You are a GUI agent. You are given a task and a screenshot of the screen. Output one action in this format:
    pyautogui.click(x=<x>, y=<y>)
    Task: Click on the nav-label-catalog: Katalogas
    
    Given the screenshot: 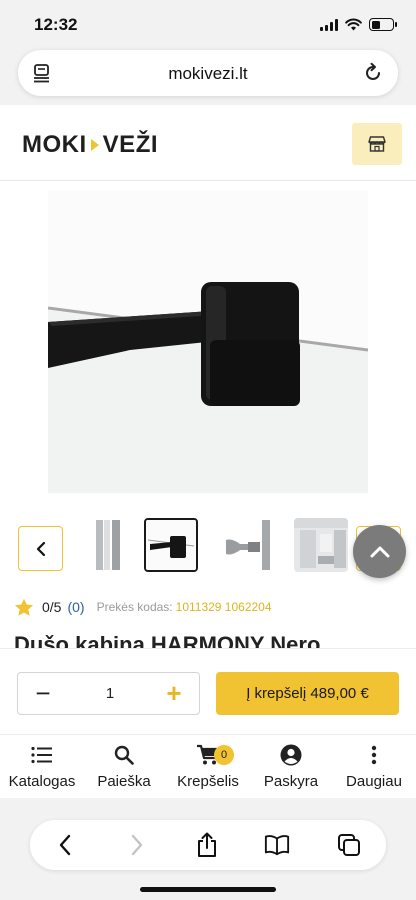 What is the action you would take?
    pyautogui.click(x=42, y=781)
    